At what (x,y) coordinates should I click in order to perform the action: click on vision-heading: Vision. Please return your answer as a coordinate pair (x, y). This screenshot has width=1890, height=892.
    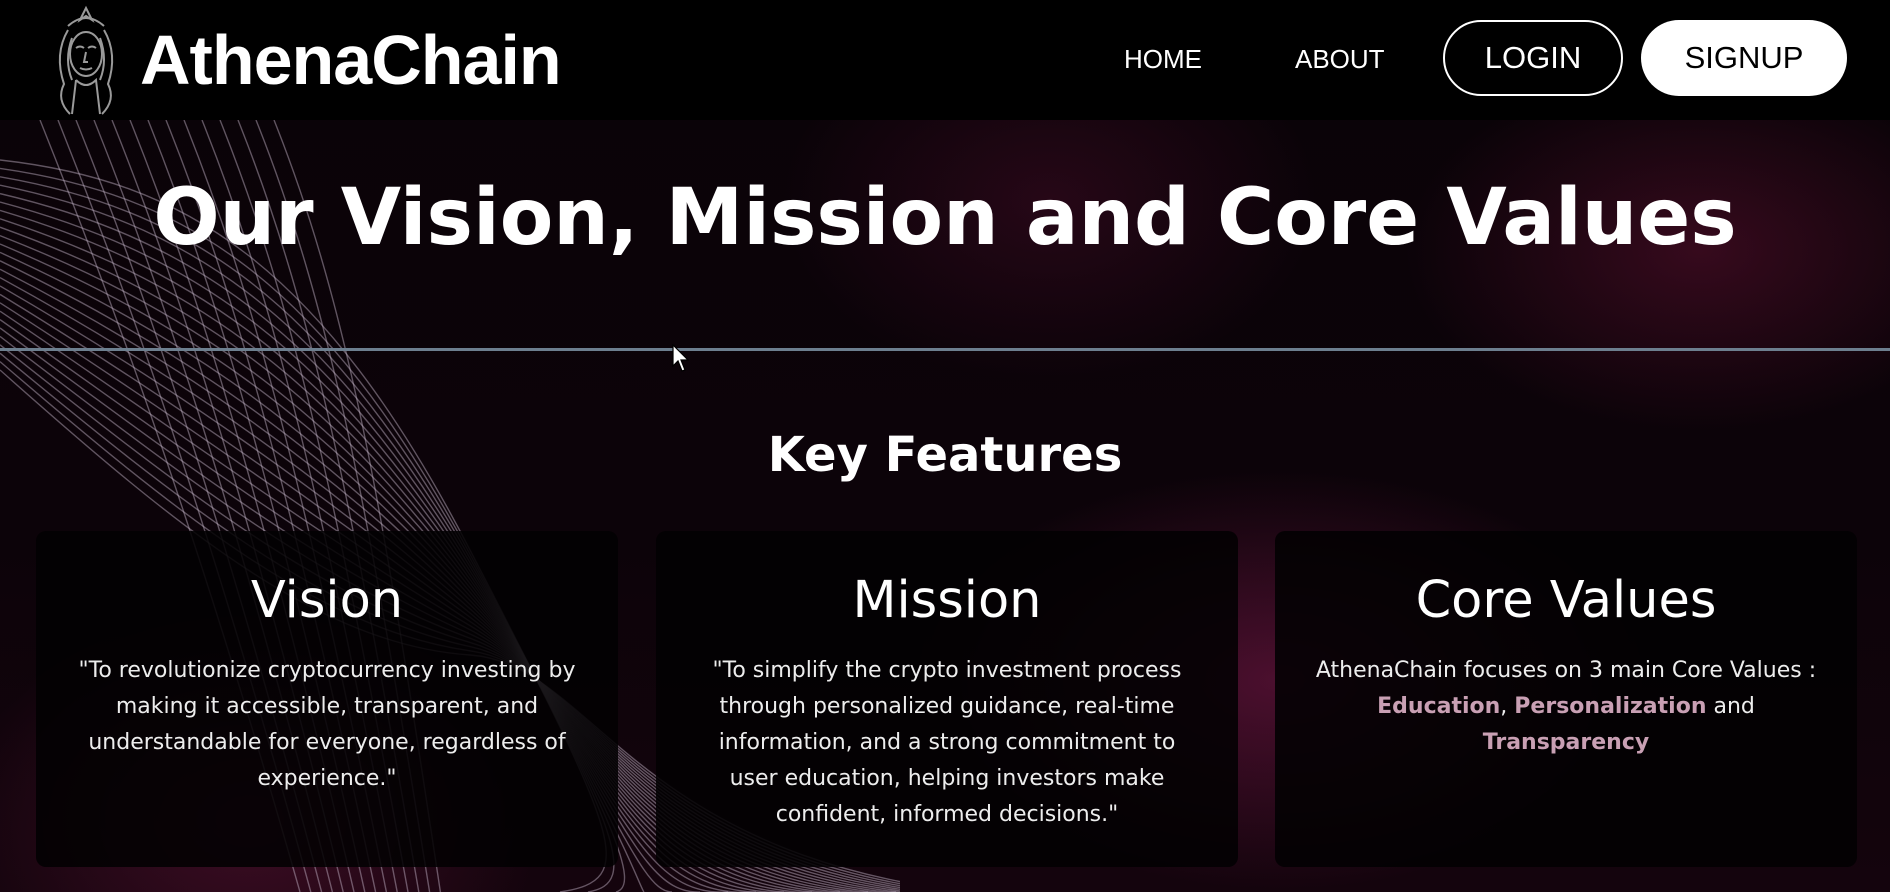
    Looking at the image, I should click on (327, 600).